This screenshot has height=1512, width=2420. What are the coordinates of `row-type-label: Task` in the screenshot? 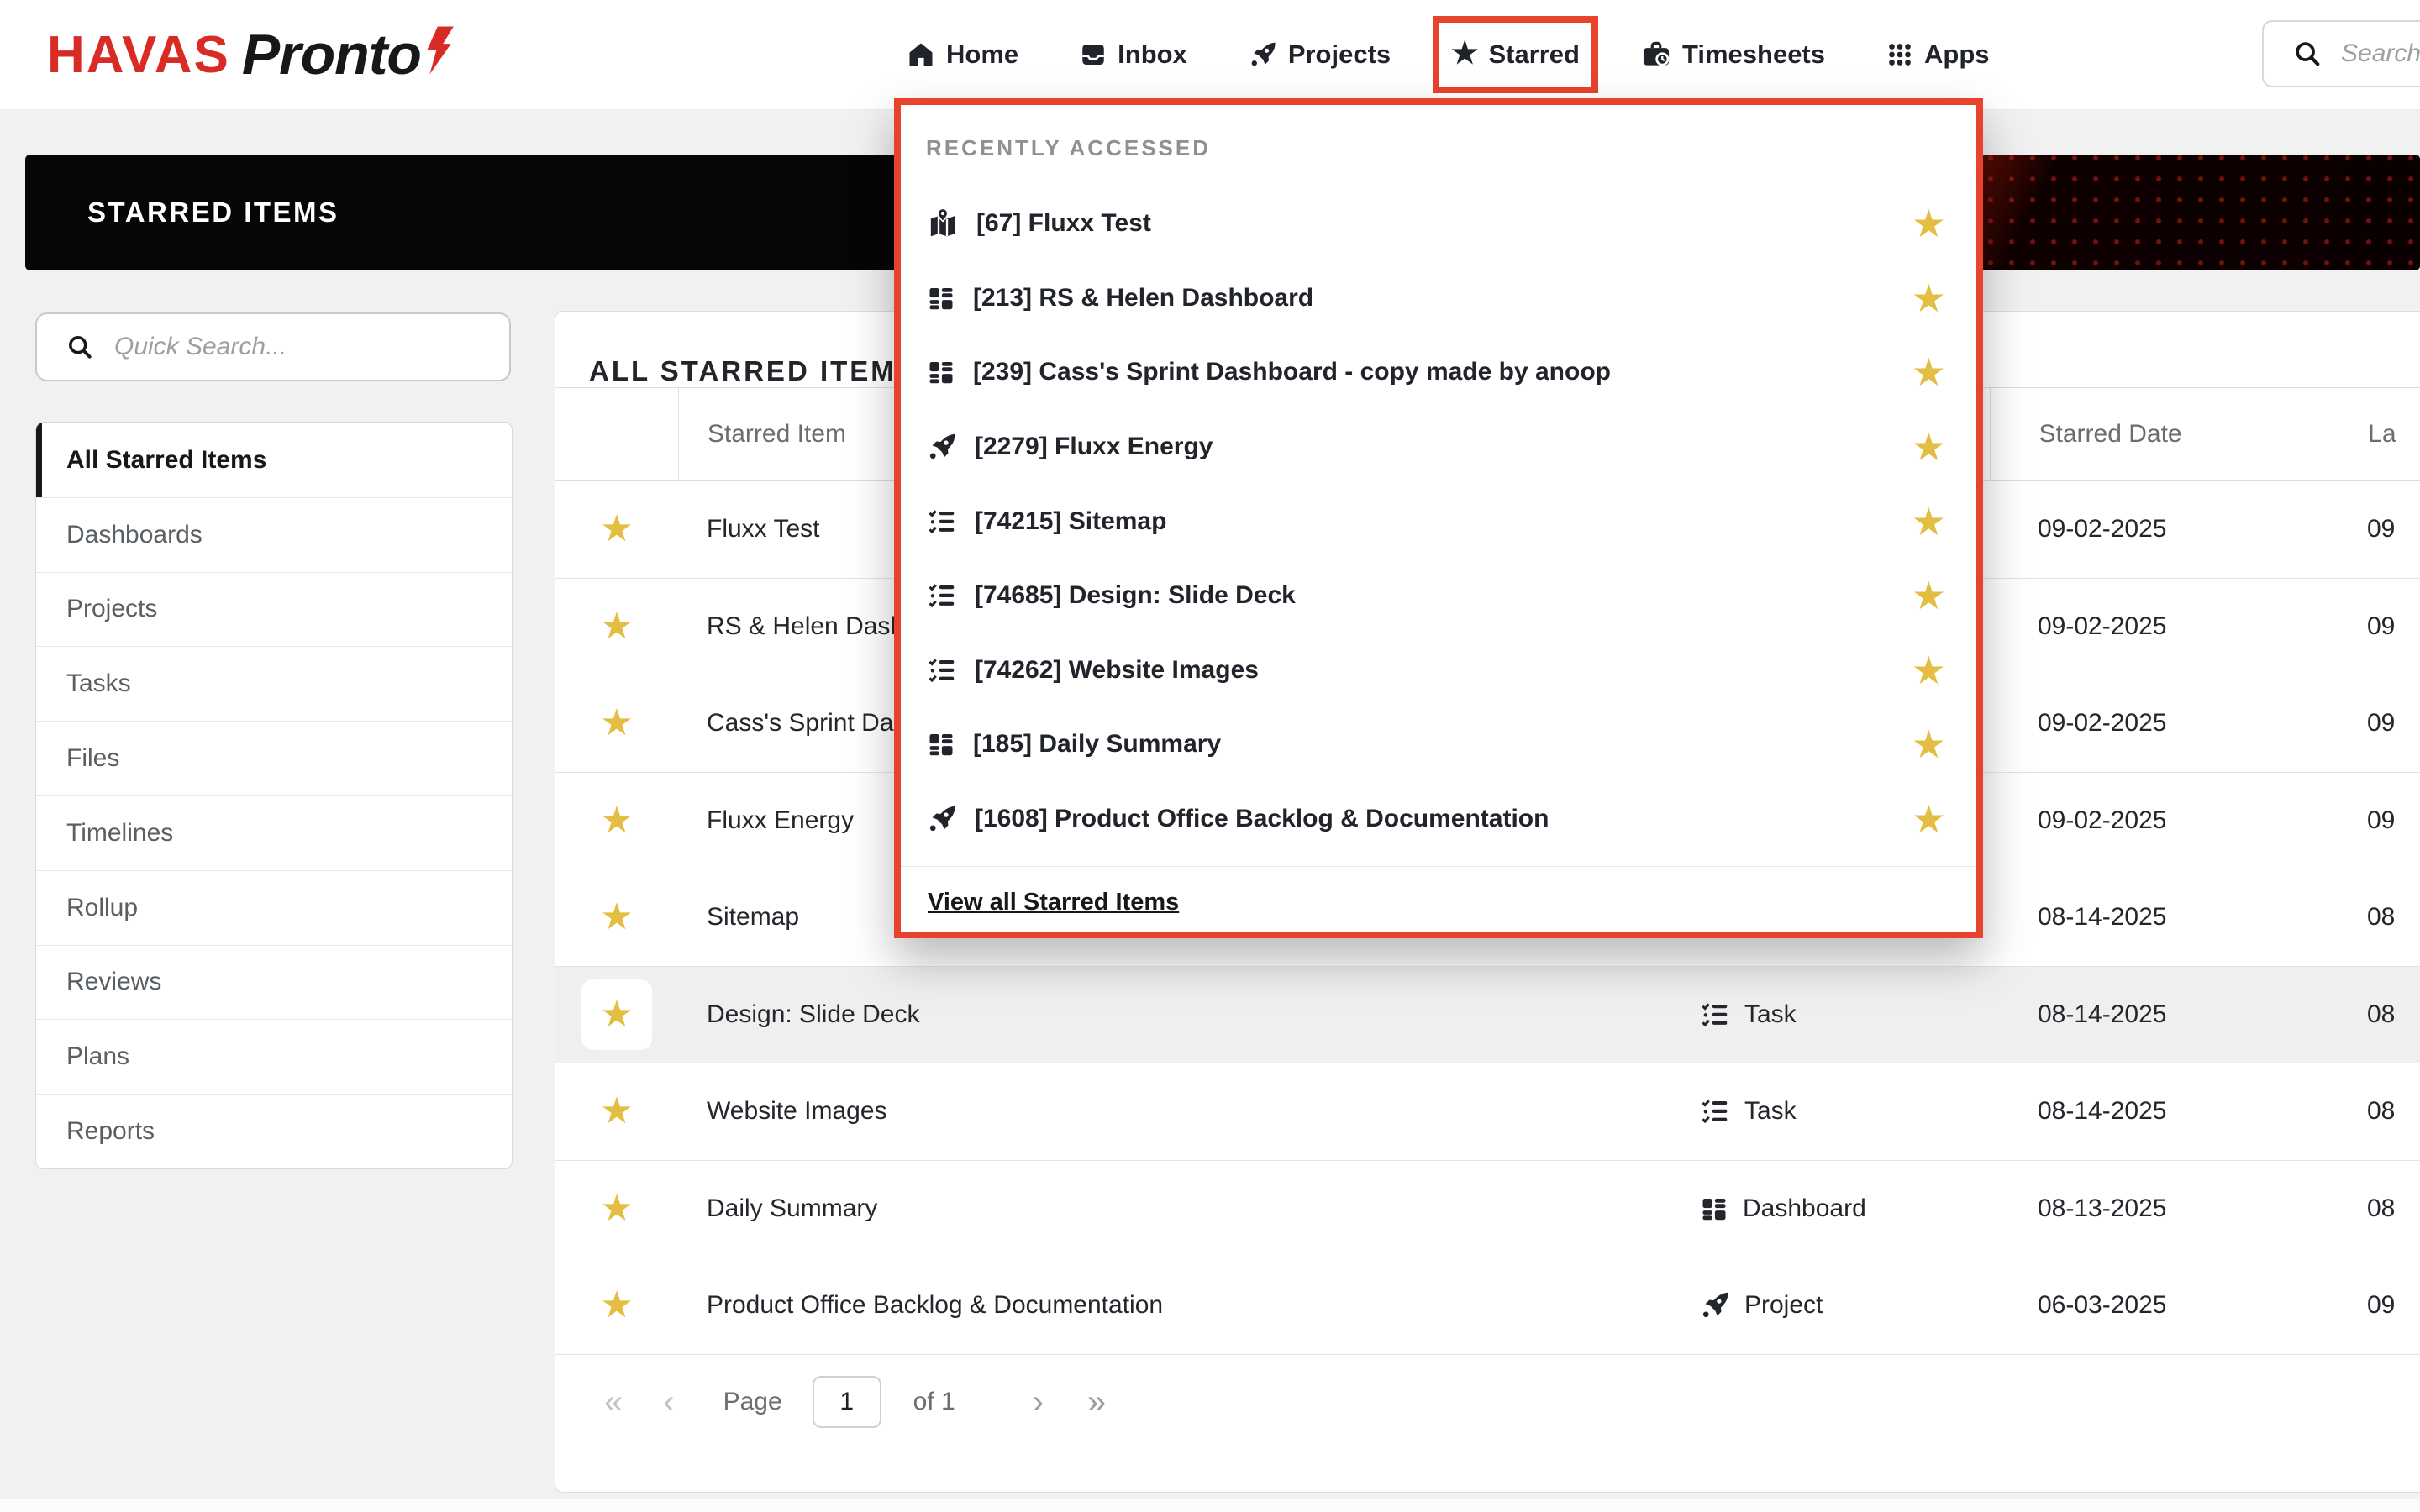 It's located at (1770, 1111).